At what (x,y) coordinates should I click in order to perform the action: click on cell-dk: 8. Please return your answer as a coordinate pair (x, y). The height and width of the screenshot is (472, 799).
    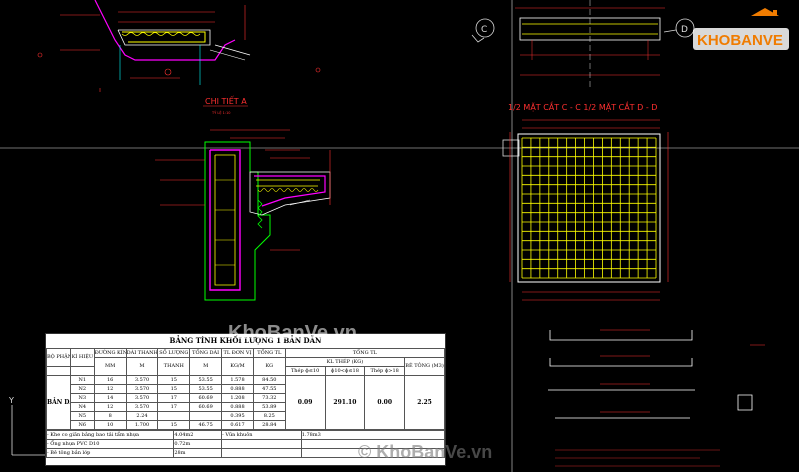
    Looking at the image, I should click on (110, 416).